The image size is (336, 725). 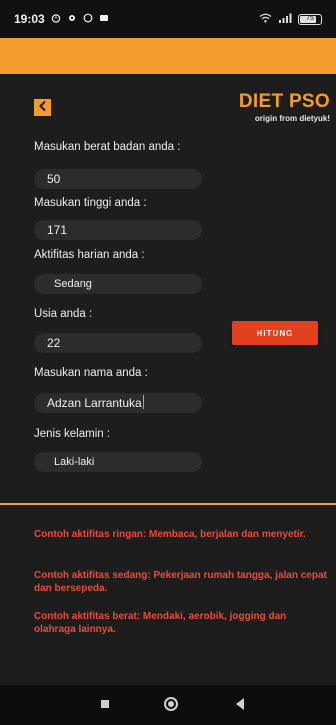 I want to click on activity-label: Aktifitas harian anda :, so click(x=89, y=255).